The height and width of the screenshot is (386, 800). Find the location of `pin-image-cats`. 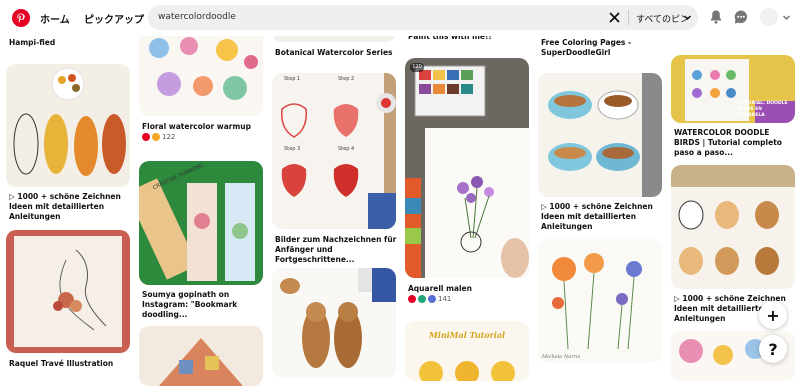

pin-image-cats is located at coordinates (733, 227).